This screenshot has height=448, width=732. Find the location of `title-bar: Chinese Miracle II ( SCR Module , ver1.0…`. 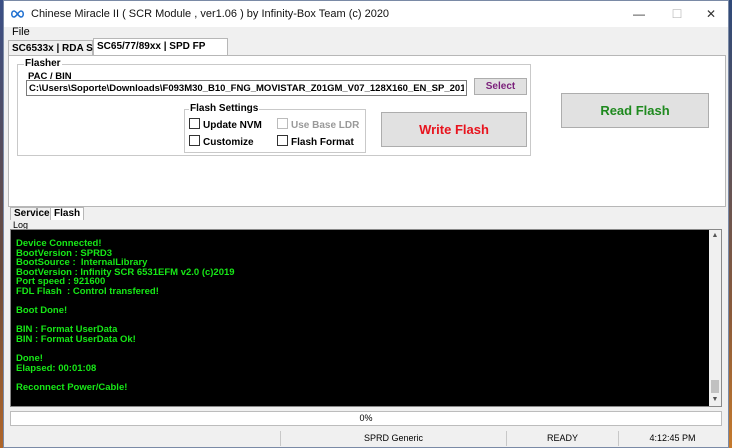

title-bar: Chinese Miracle II ( SCR Module , ver1.0… is located at coordinates (366, 14).